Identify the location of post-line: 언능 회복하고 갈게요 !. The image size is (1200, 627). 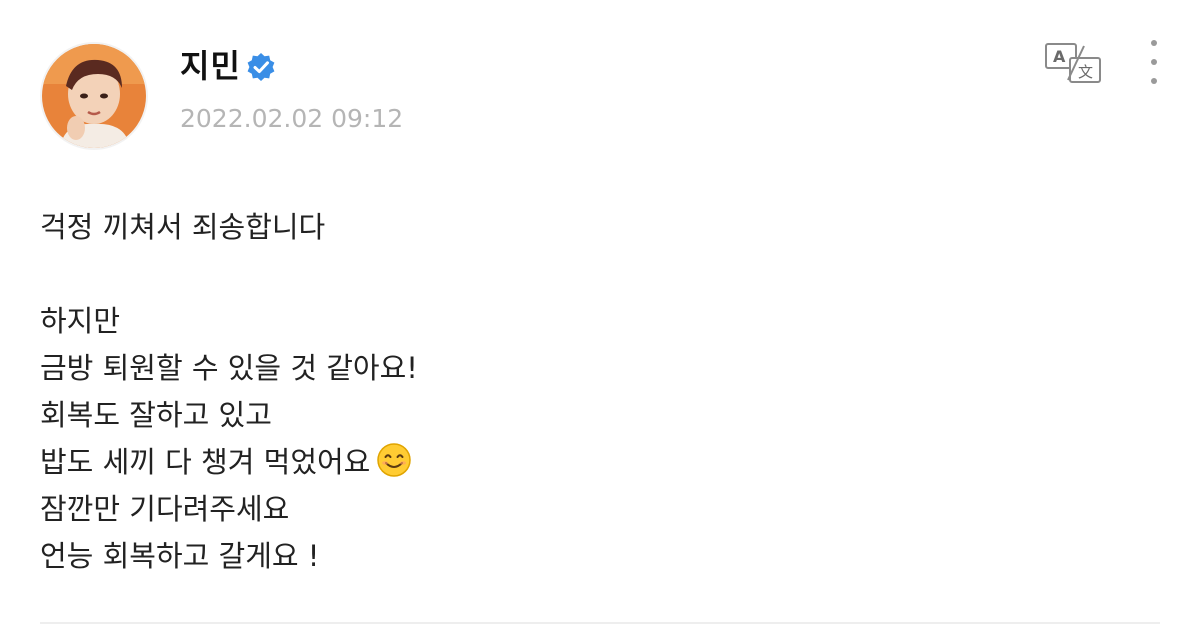
(180, 556).